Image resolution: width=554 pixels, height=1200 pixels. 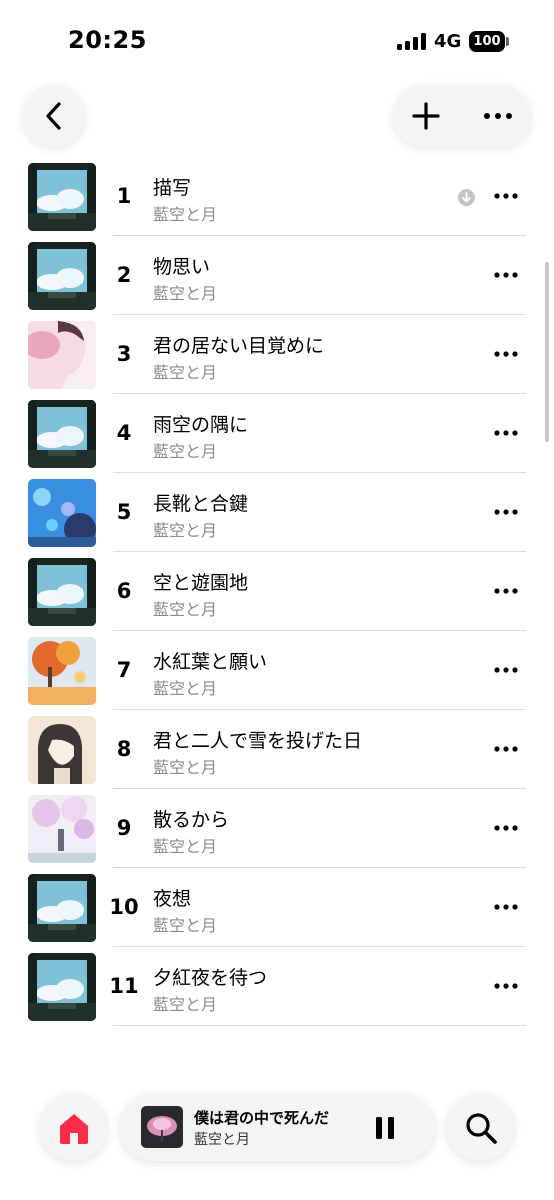 I want to click on track-title: 水紅葉と願い, so click(x=210, y=662).